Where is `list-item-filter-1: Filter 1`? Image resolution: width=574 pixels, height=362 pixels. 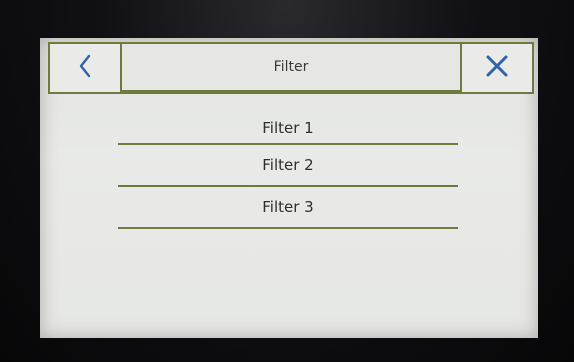
list-item-filter-1: Filter 1 is located at coordinates (288, 131).